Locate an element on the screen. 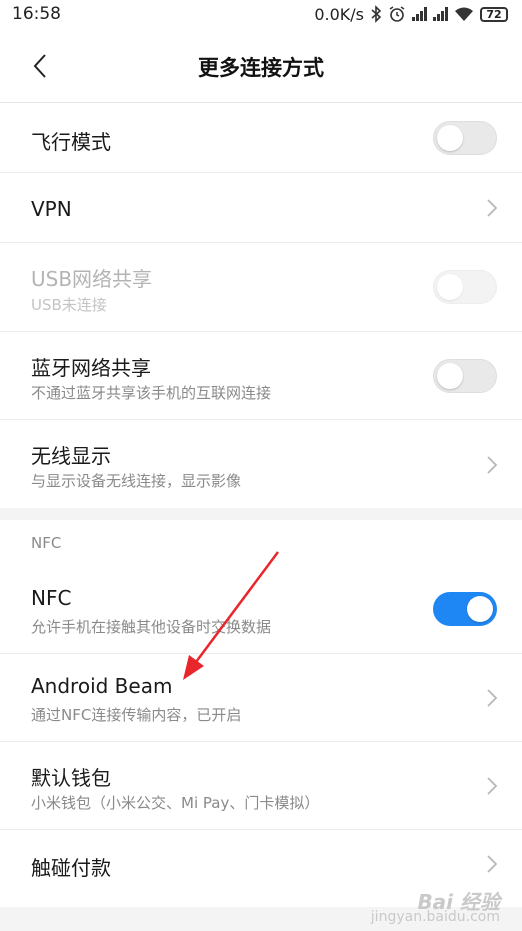  setting-title: 蓝牙网络共享 is located at coordinates (91, 368).